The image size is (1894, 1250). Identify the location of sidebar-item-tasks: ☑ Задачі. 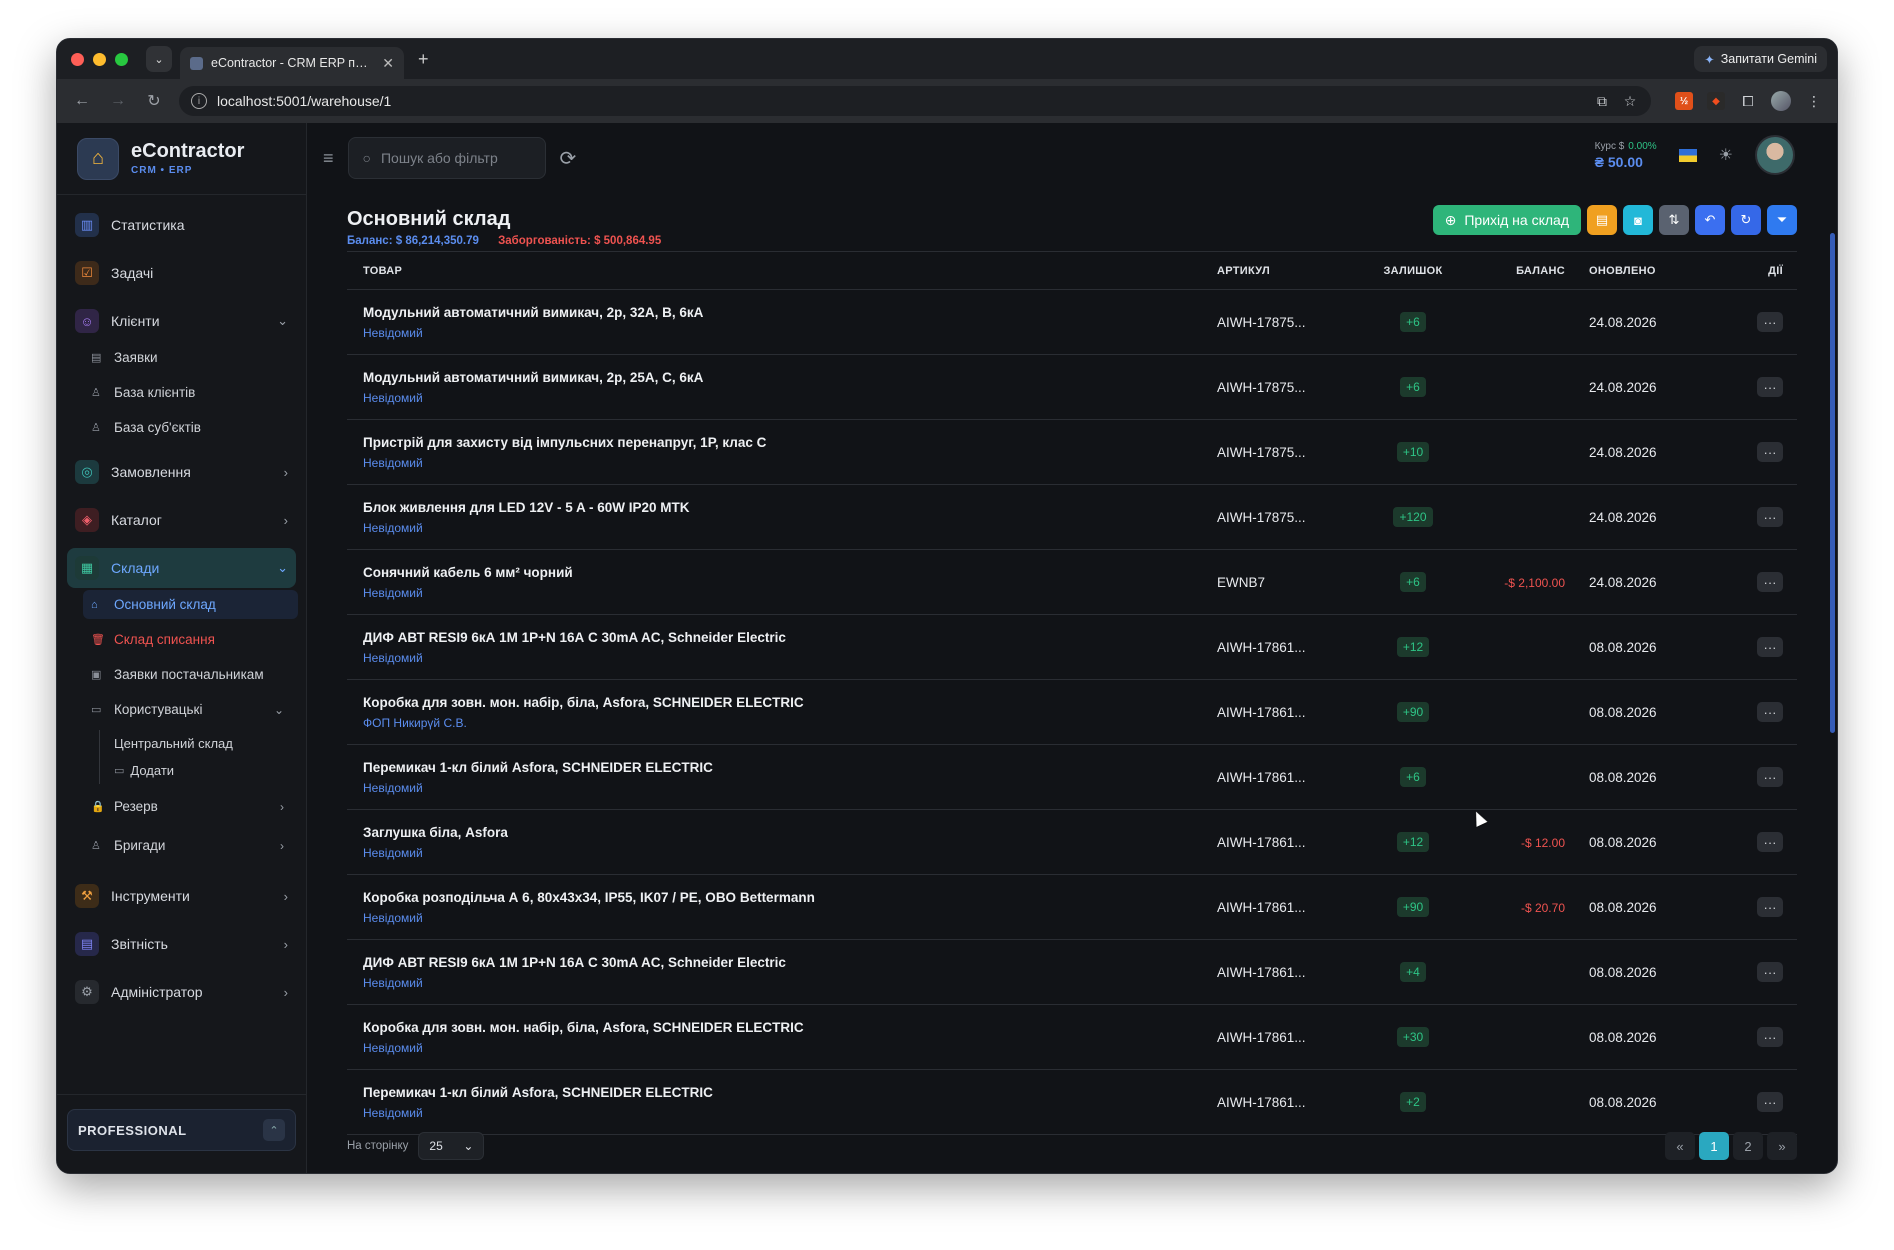
(181, 273).